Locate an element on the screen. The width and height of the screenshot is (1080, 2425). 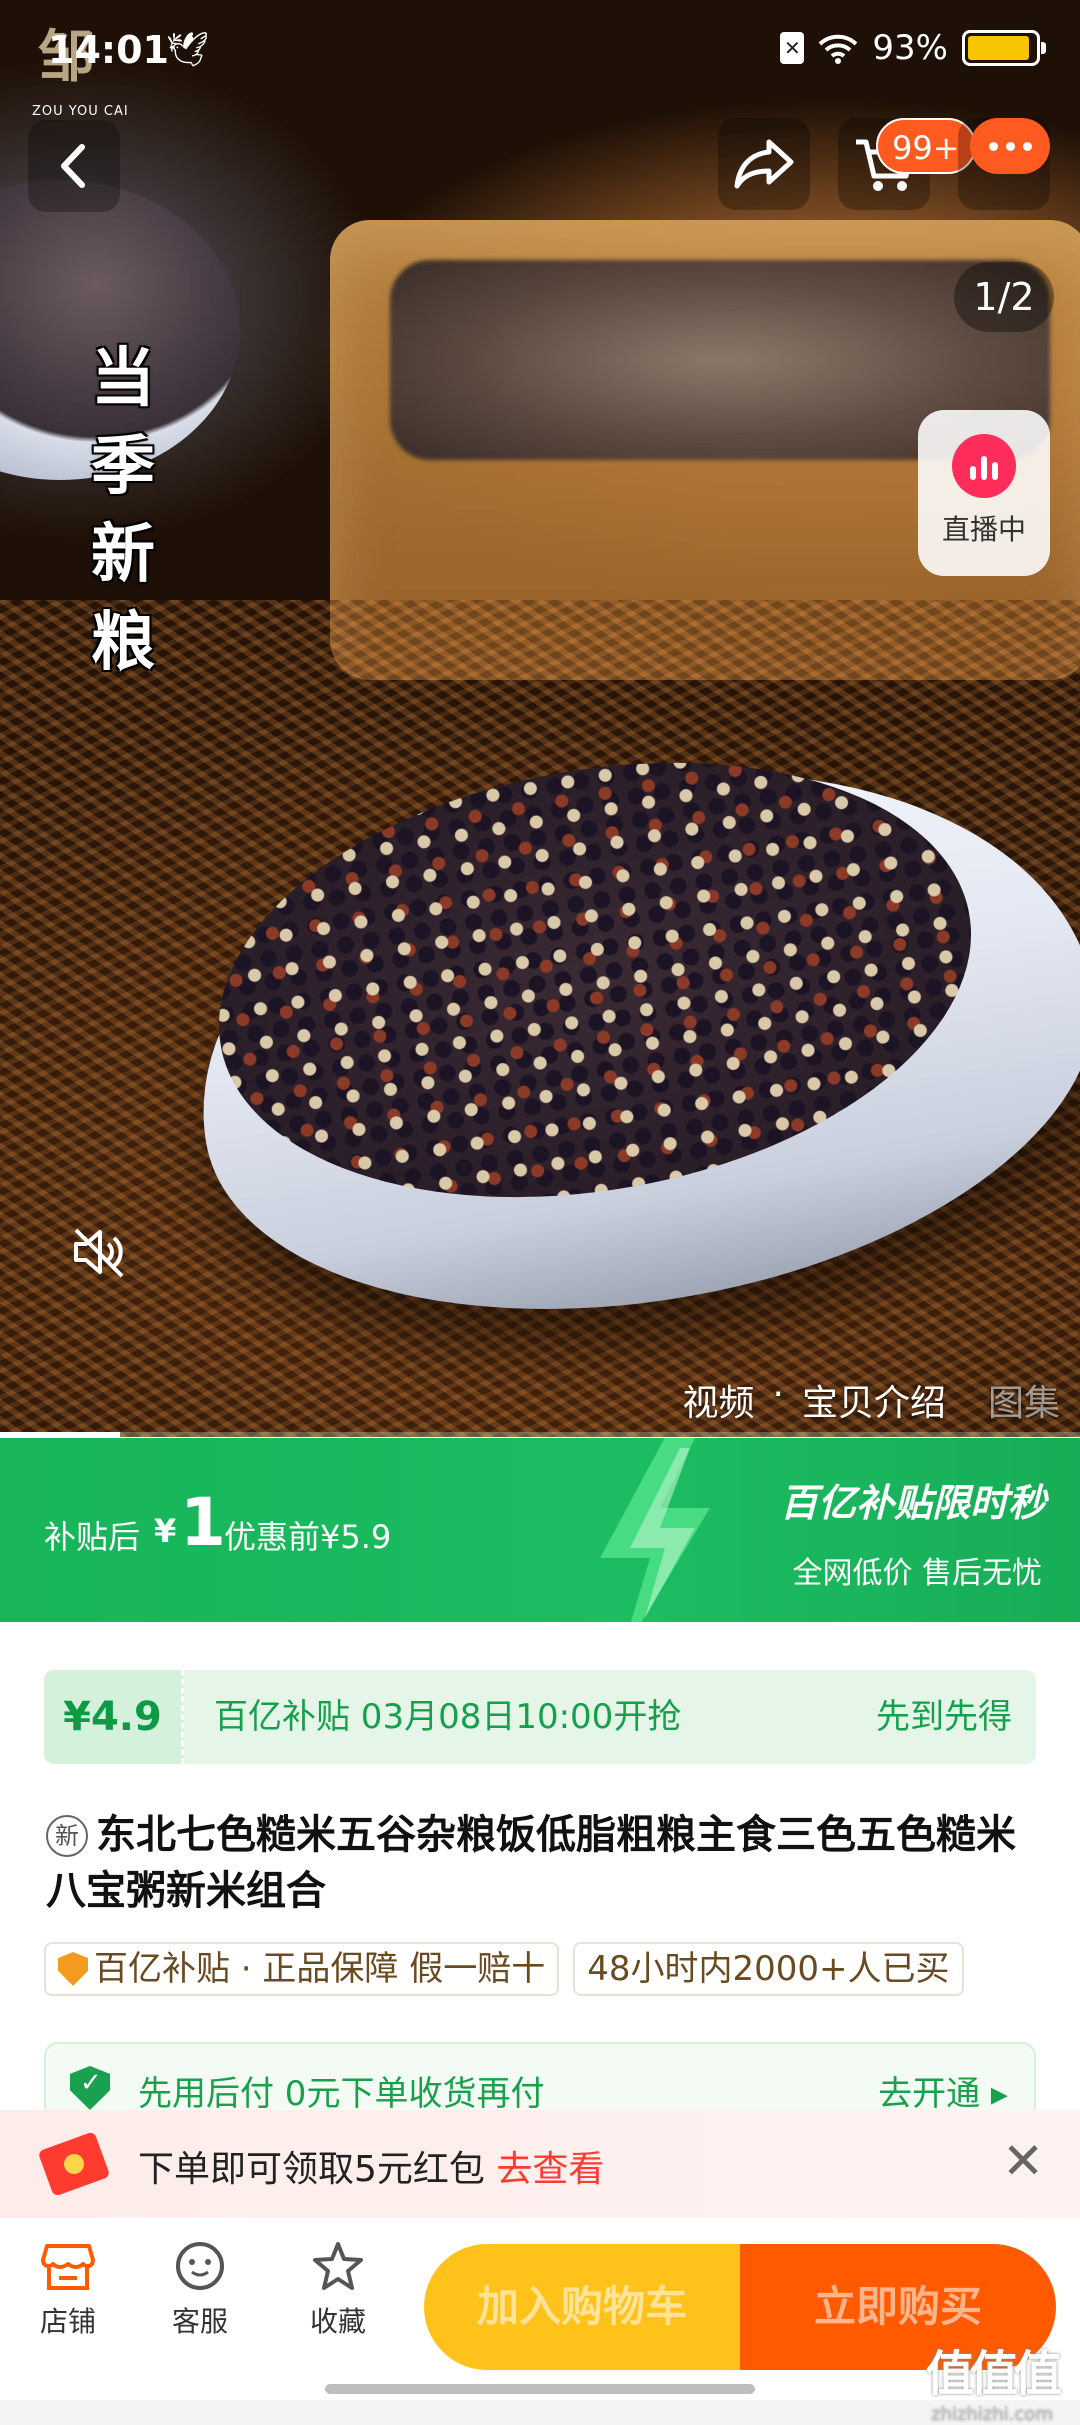
subsidy-price: 1 is located at coordinates (203, 1522).